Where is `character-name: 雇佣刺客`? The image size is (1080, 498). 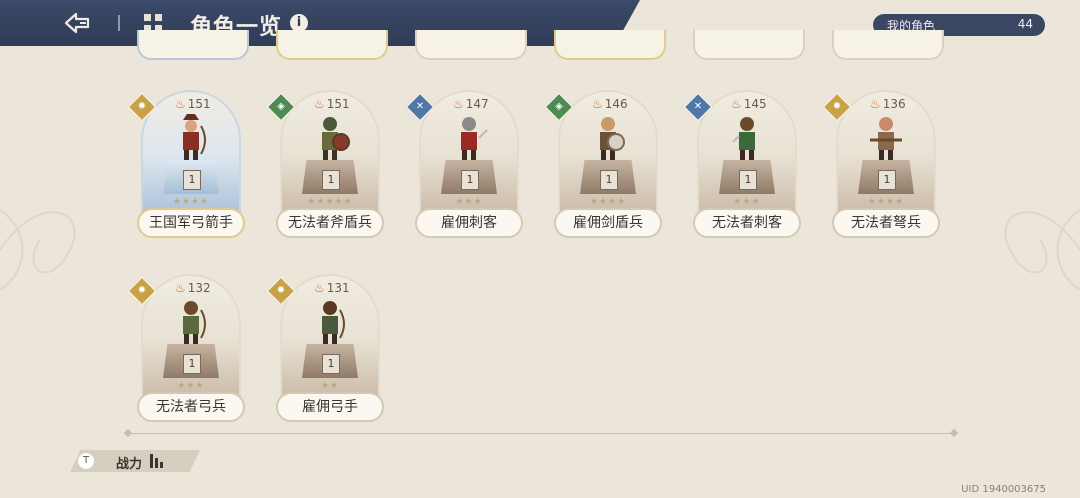 character-name: 雇佣刺客 is located at coordinates (469, 223).